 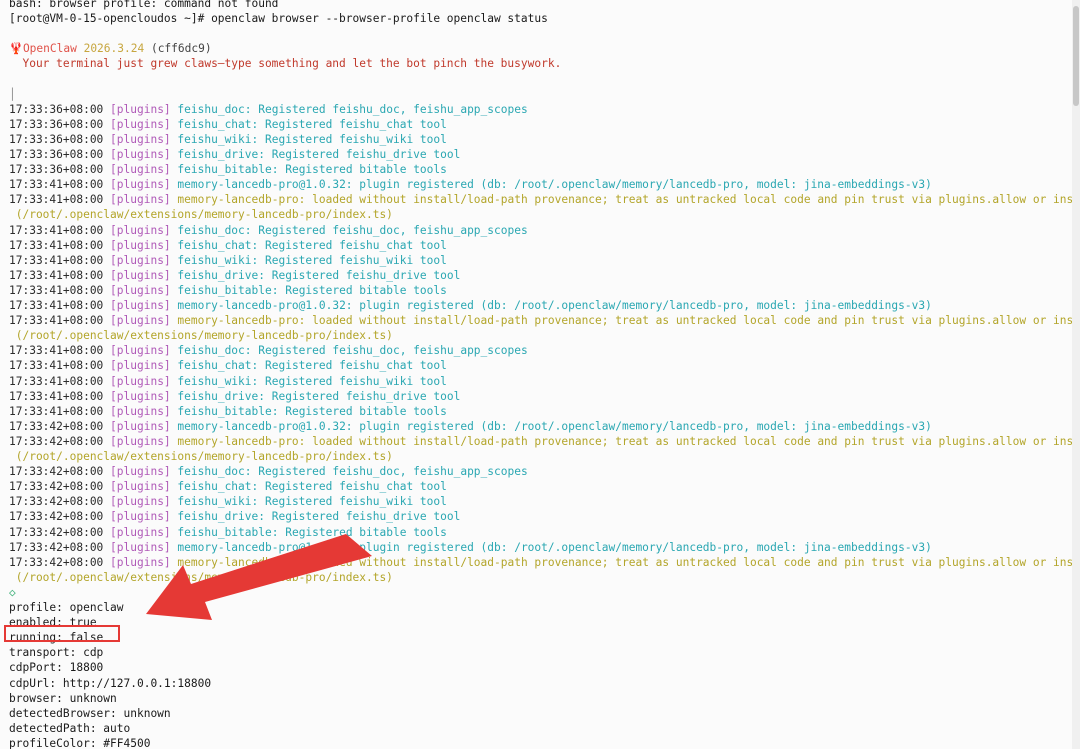 I want to click on brand-name: OpenClaw, so click(x=49, y=49).